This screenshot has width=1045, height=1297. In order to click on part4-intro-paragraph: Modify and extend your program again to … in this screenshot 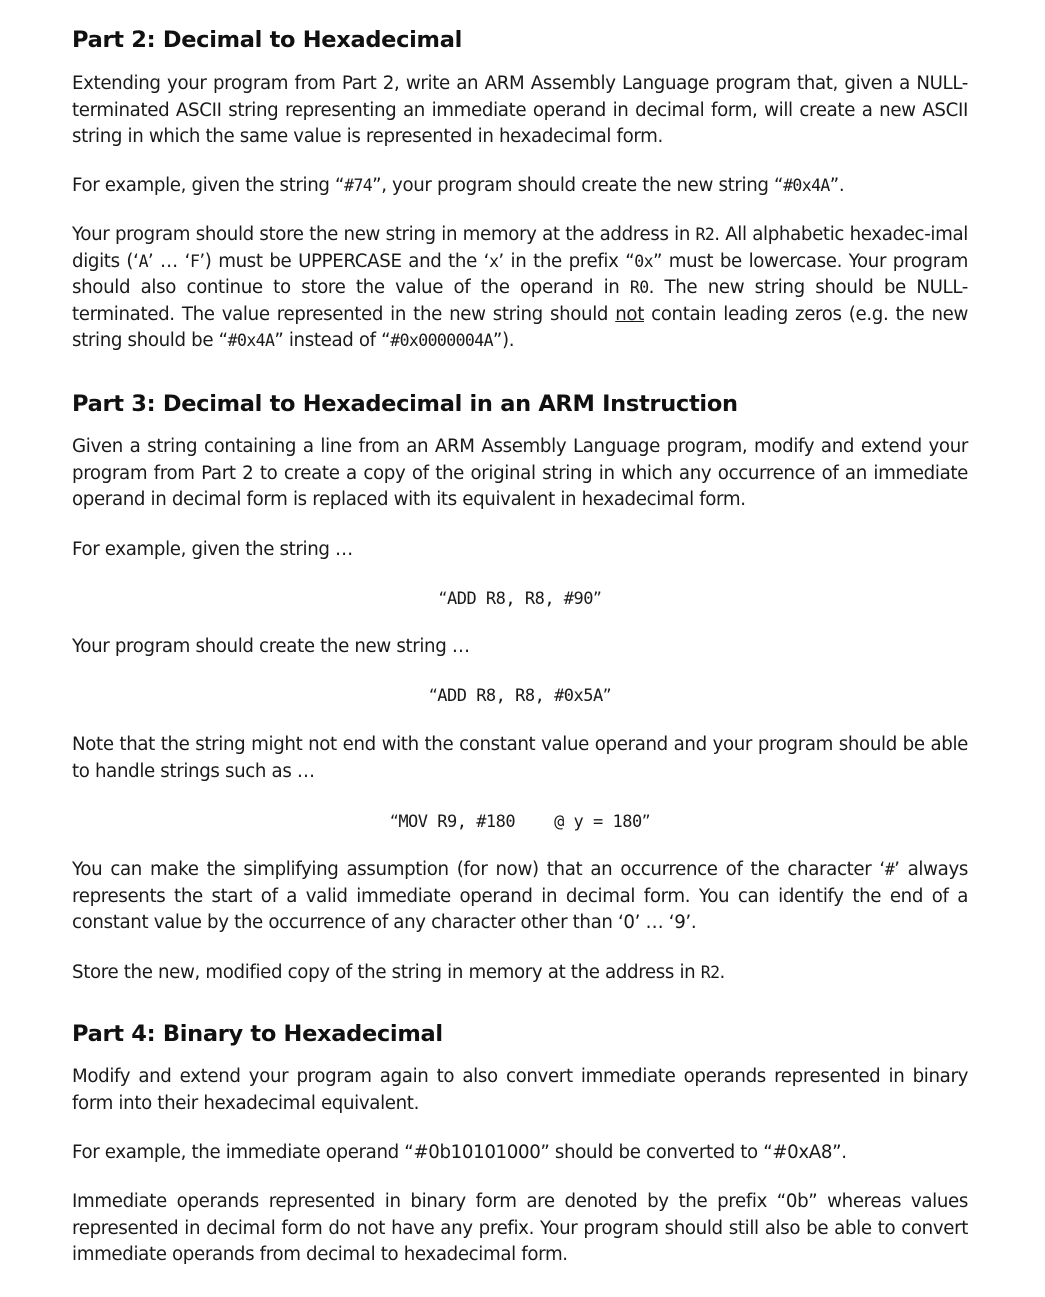, I will do `click(520, 1090)`.